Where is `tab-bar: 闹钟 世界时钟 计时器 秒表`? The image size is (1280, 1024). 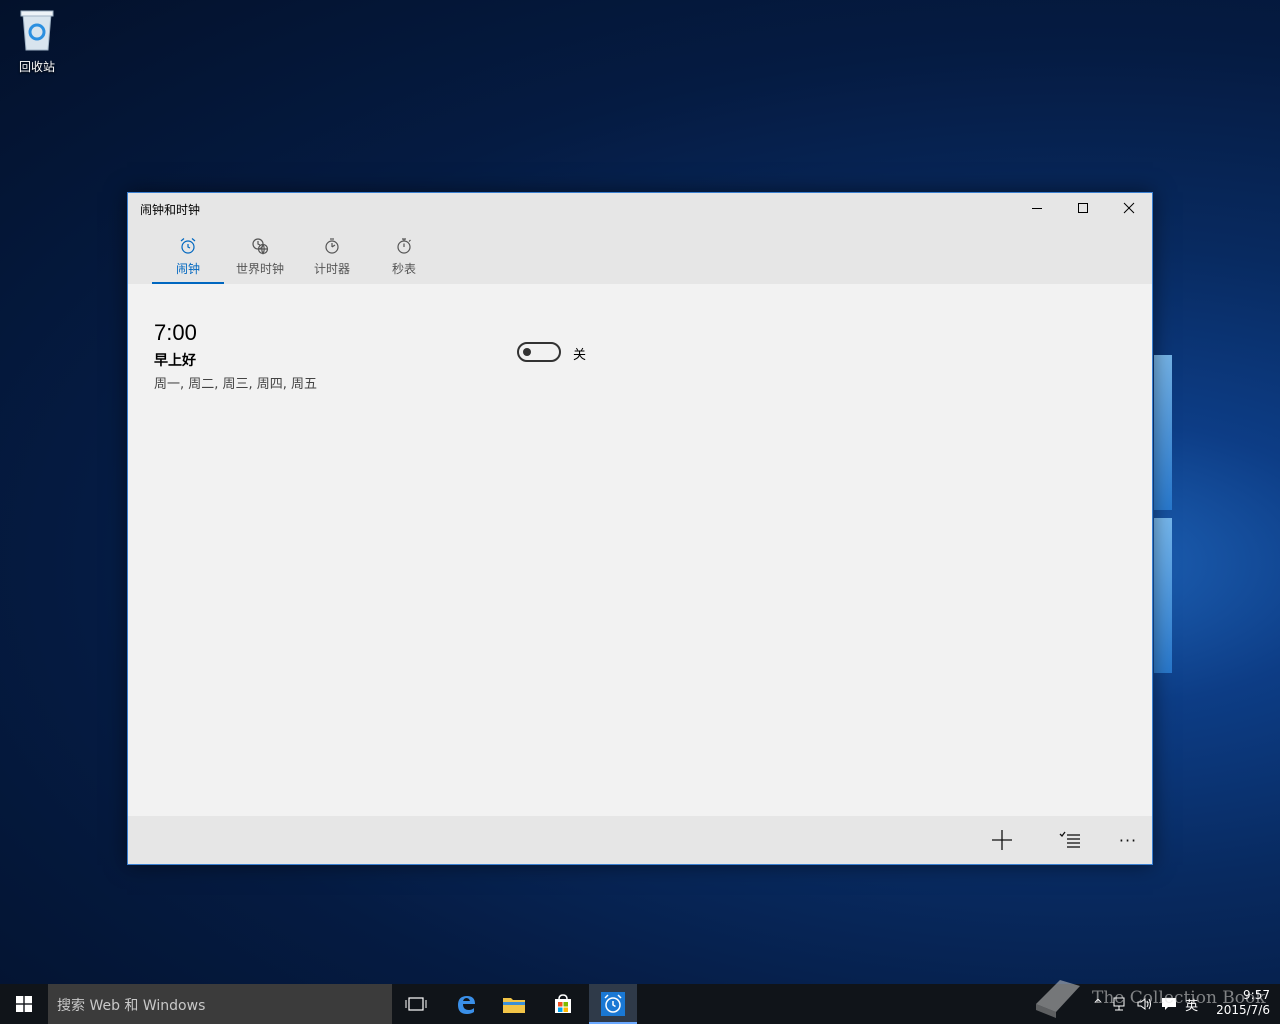
tab-bar: 闹钟 世界时钟 计时器 秒表 is located at coordinates (640, 253).